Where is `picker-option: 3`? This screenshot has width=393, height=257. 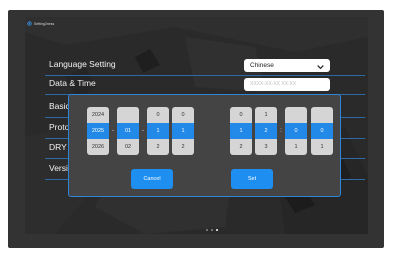
picker-option: 3 is located at coordinates (266, 147).